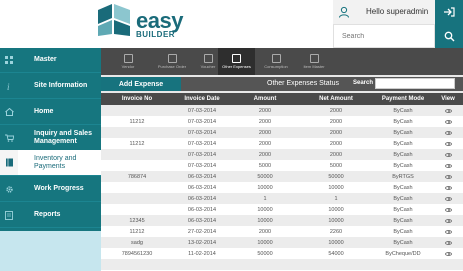 Image resolution: width=463 pixels, height=271 pixels. What do you see at coordinates (9, 189) in the screenshot?
I see `gear-icon` at bounding box center [9, 189].